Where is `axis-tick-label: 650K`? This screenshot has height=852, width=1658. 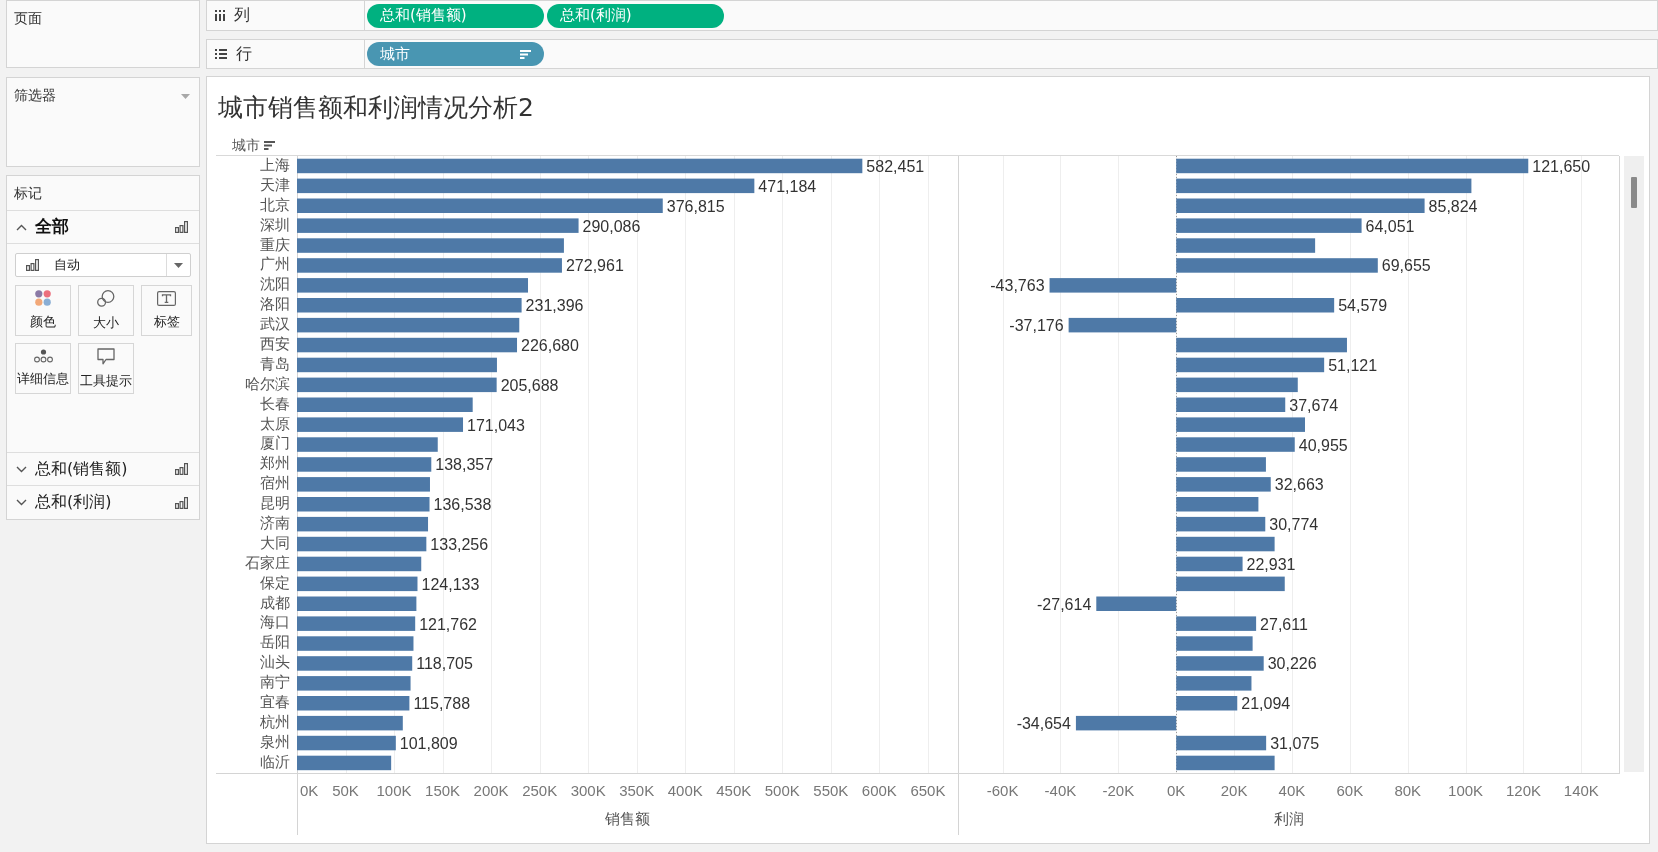
axis-tick-label: 650K is located at coordinates (928, 790).